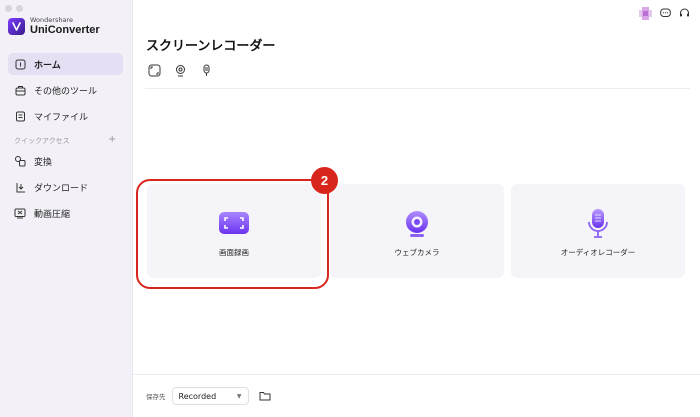 The height and width of the screenshot is (417, 700). What do you see at coordinates (324, 180) in the screenshot?
I see `step-badge: 2` at bounding box center [324, 180].